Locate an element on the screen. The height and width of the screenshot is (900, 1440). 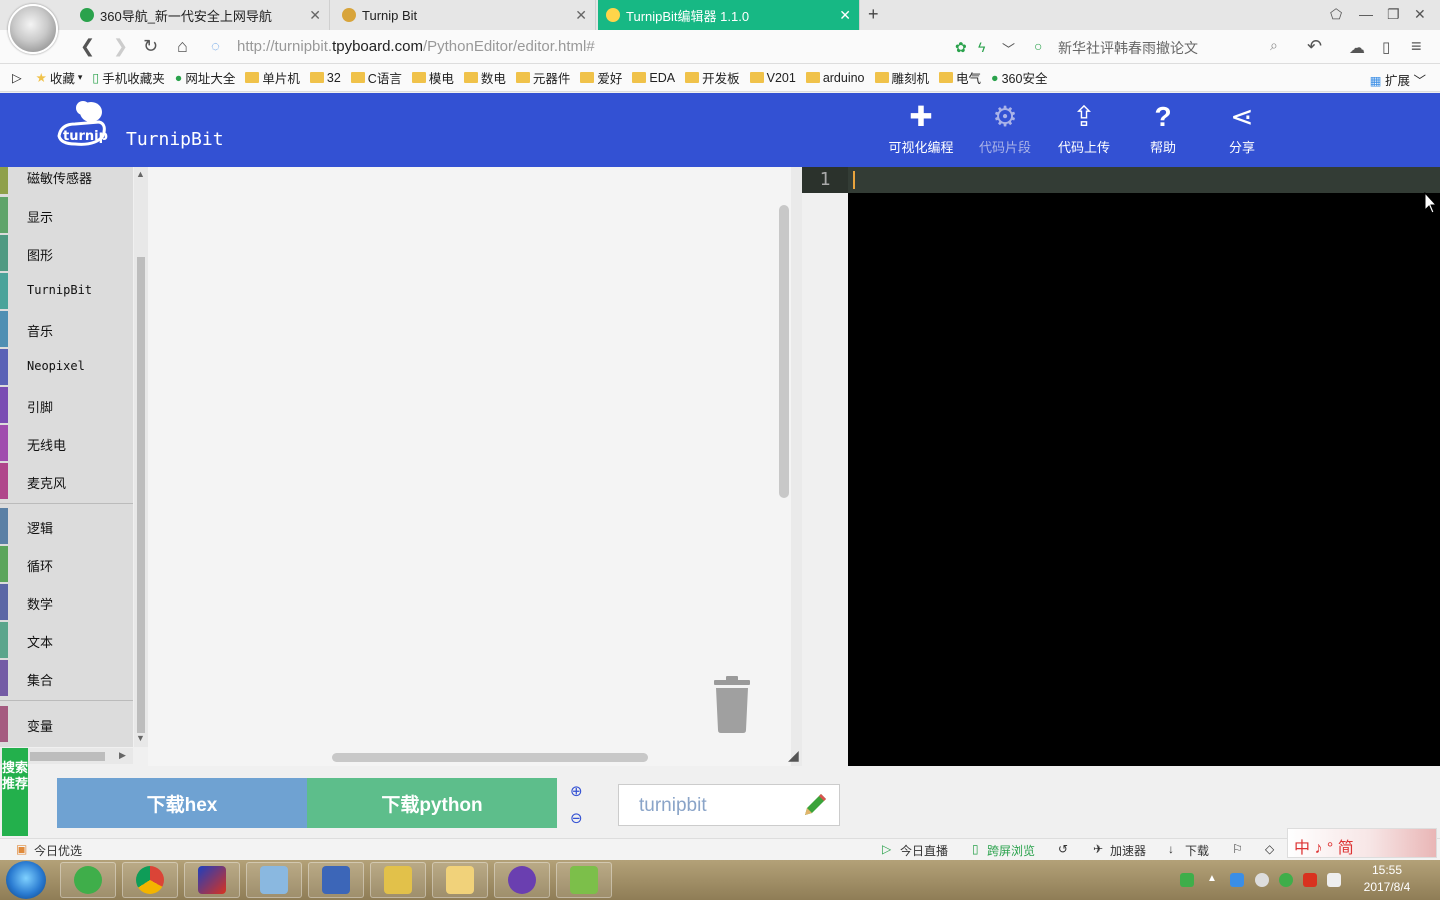
bookmark-folder: 元器件 is located at coordinates (542, 77).